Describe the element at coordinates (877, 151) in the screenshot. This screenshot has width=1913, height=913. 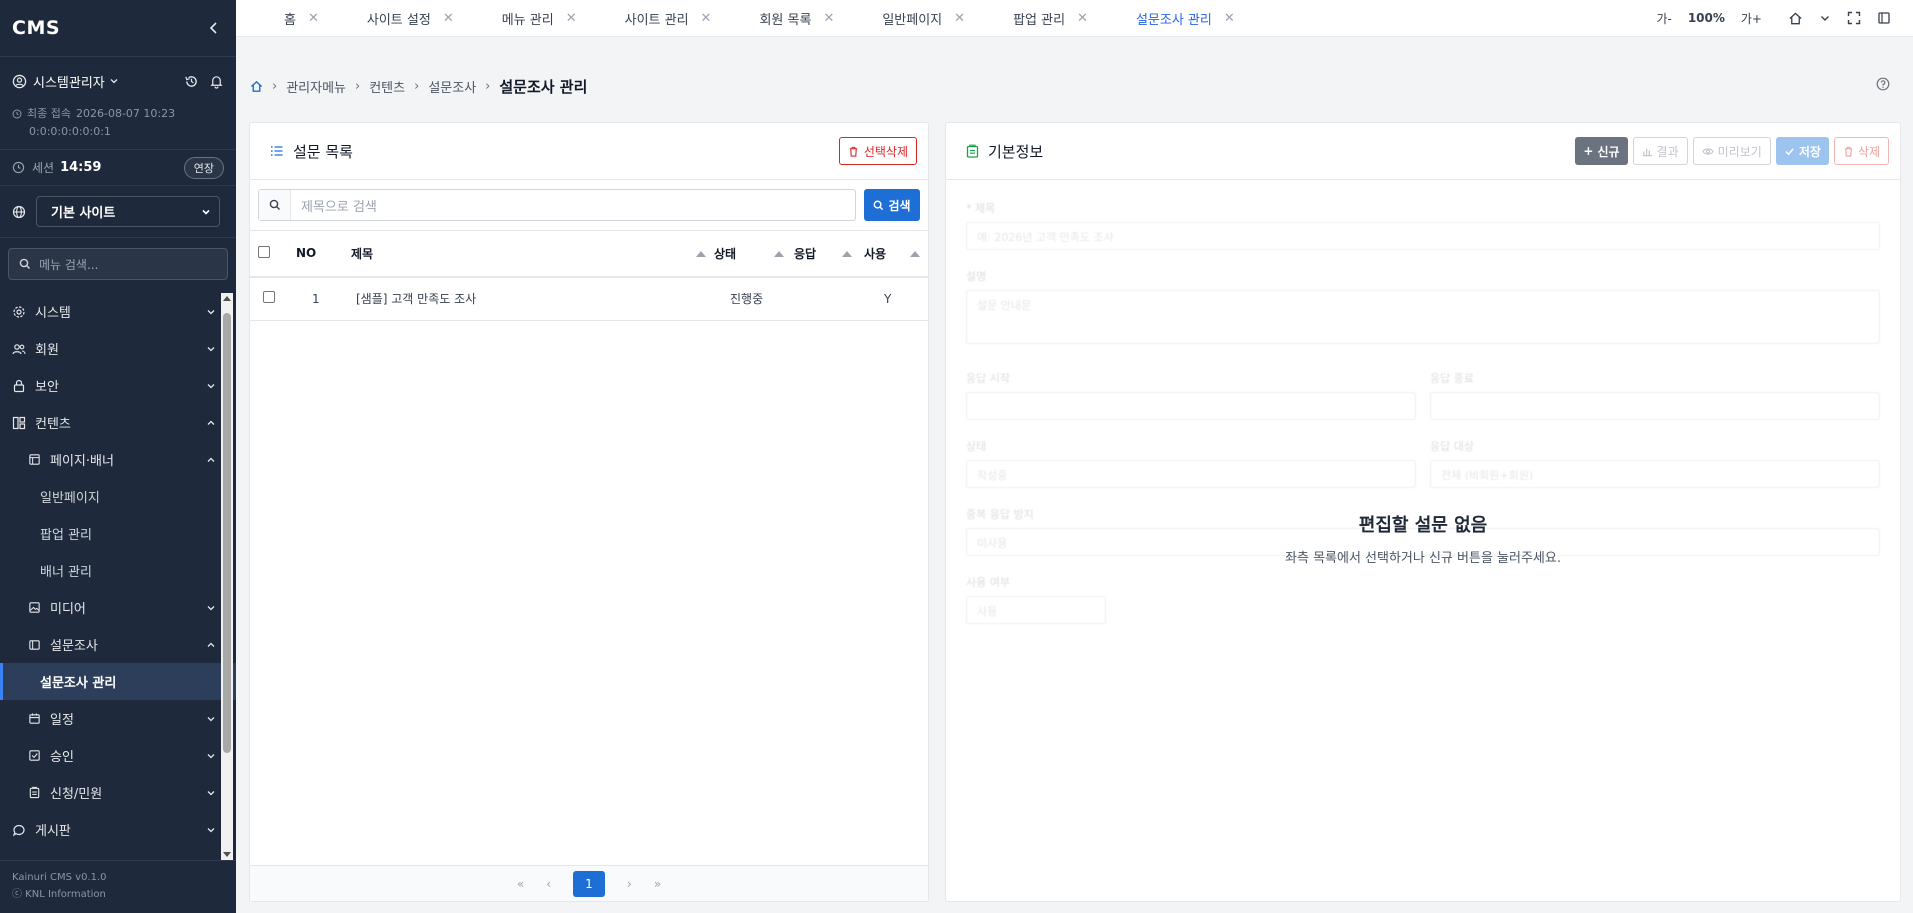
I see `delete-selected-button: 선택삭제` at that location.